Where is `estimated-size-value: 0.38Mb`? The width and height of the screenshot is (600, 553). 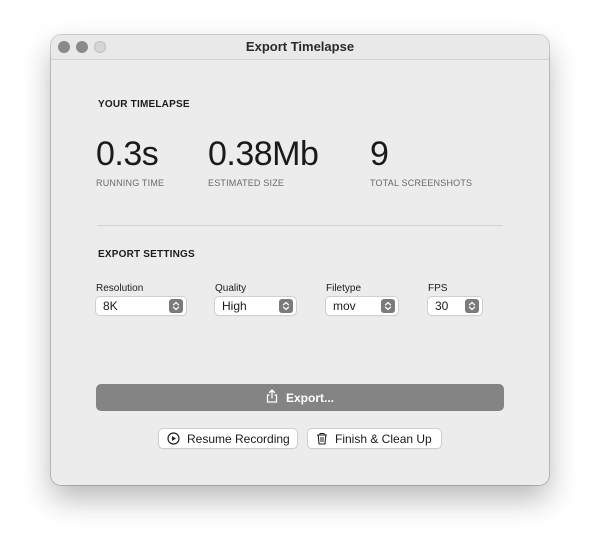
estimated-size-value: 0.38Mb is located at coordinates (263, 154).